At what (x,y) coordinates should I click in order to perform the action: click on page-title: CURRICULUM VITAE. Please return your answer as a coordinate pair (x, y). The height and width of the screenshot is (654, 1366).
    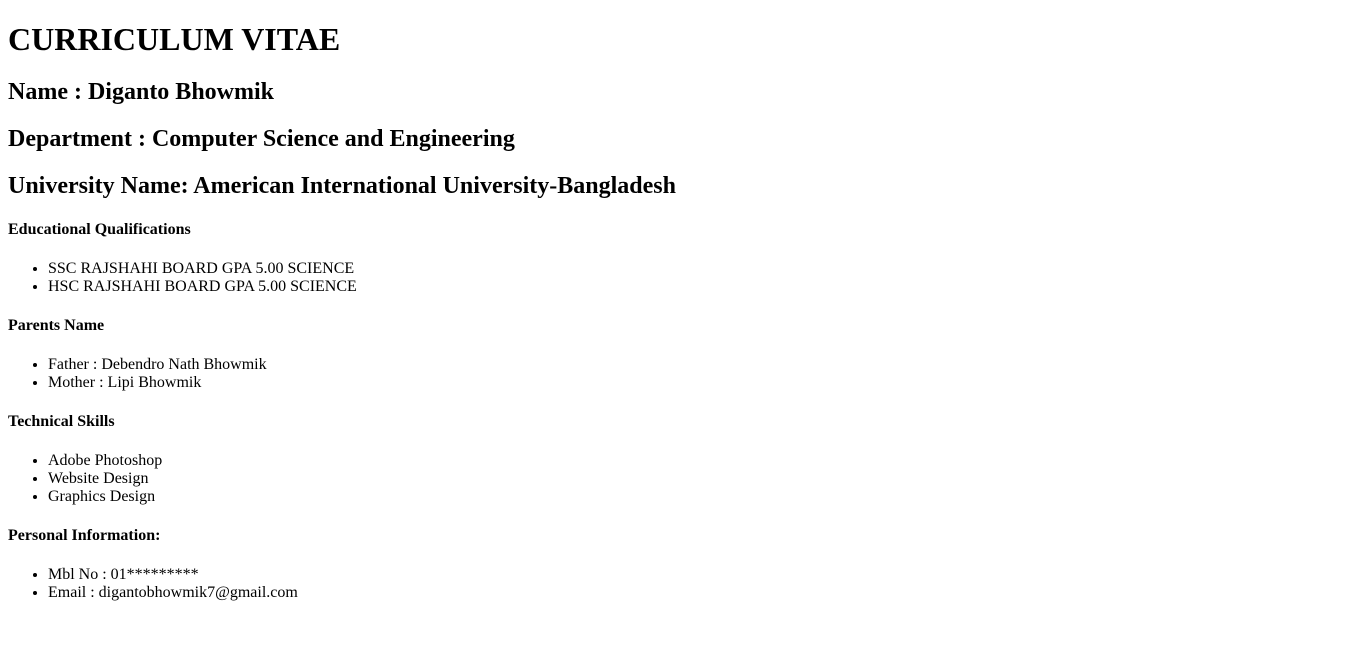
    Looking at the image, I should click on (174, 39).